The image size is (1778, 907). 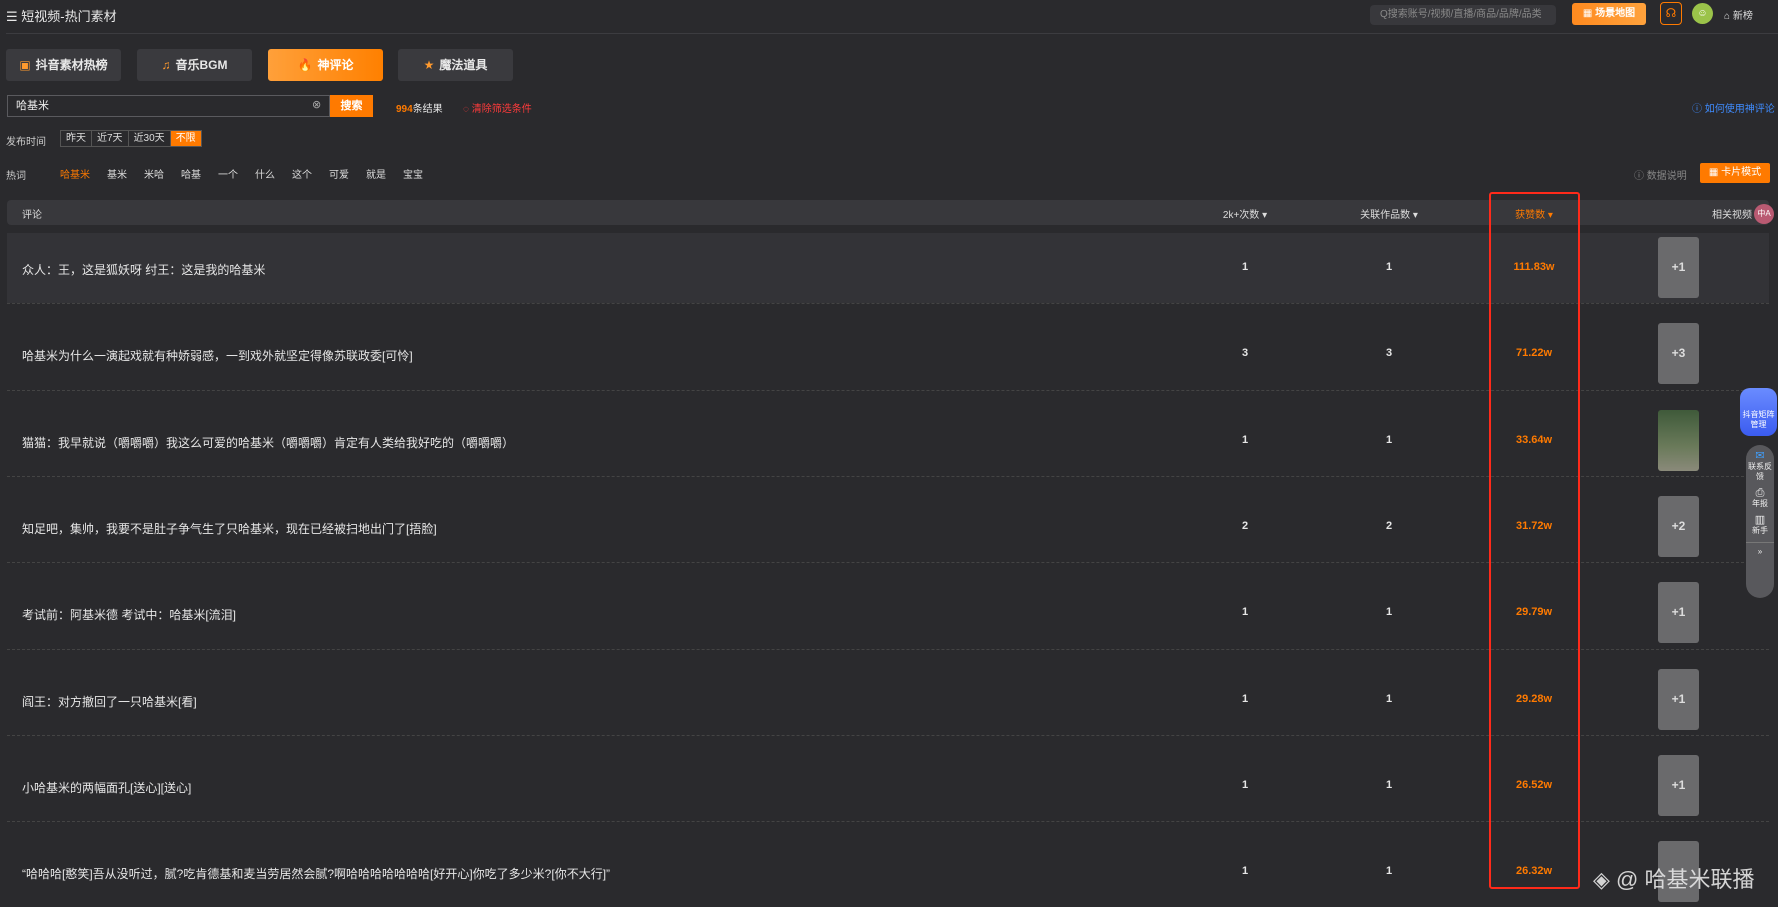 I want to click on page-title-text: 短视频-热门素材, so click(x=69, y=16).